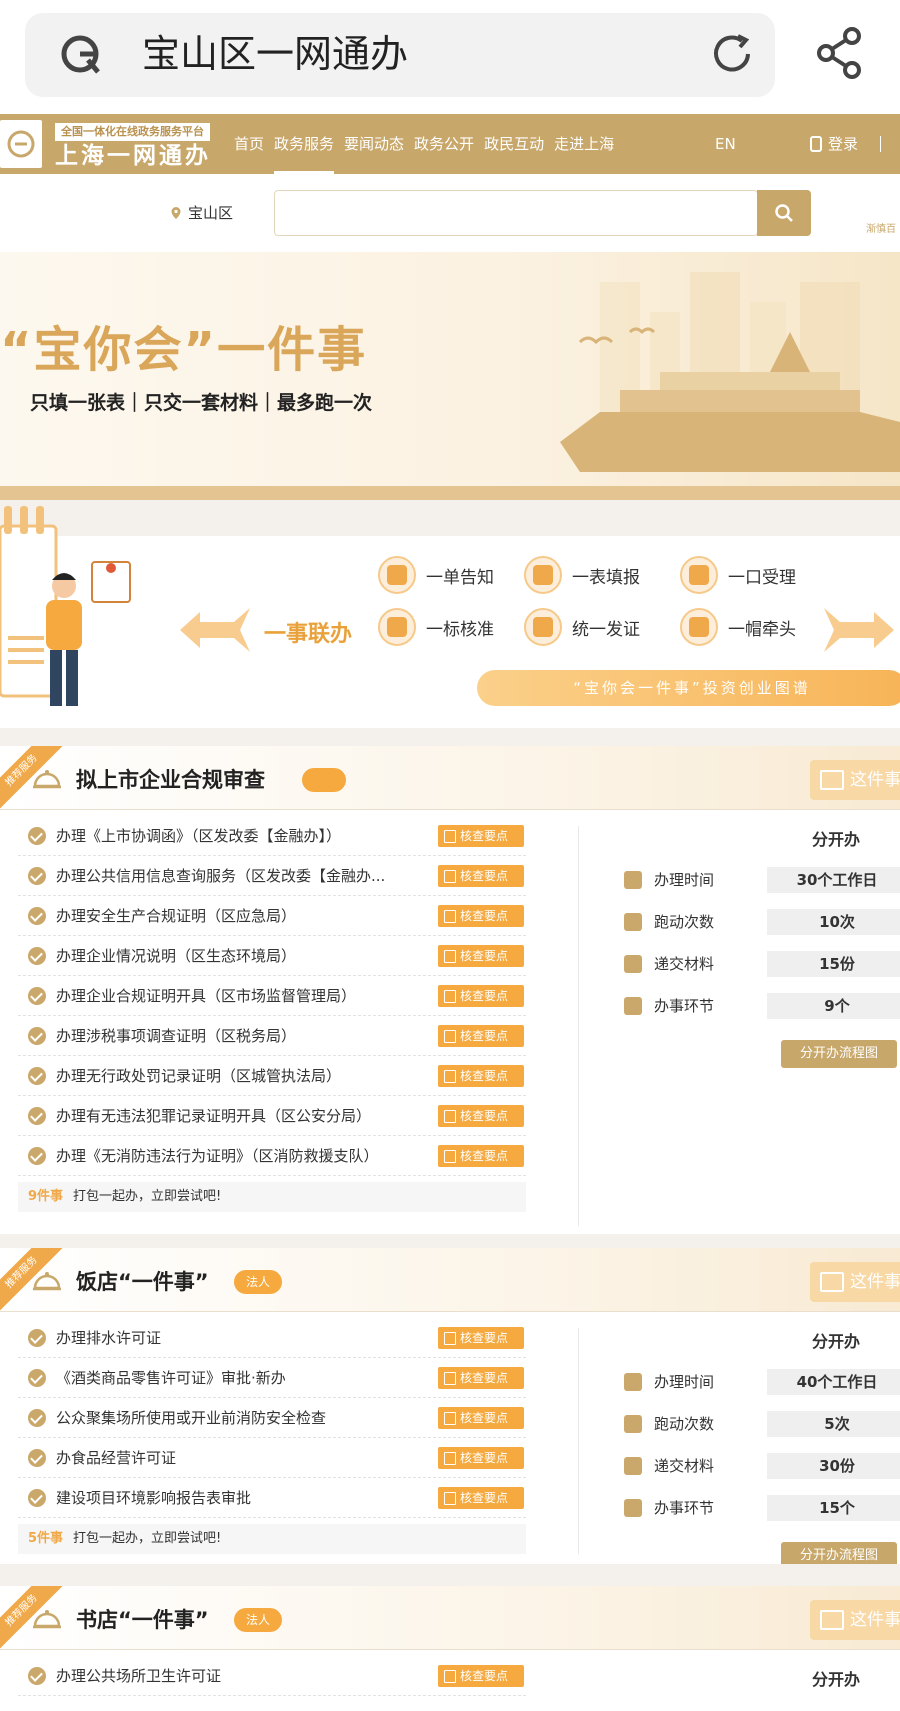  Describe the element at coordinates (834, 144) in the screenshot. I see `login-link: 登录` at that location.